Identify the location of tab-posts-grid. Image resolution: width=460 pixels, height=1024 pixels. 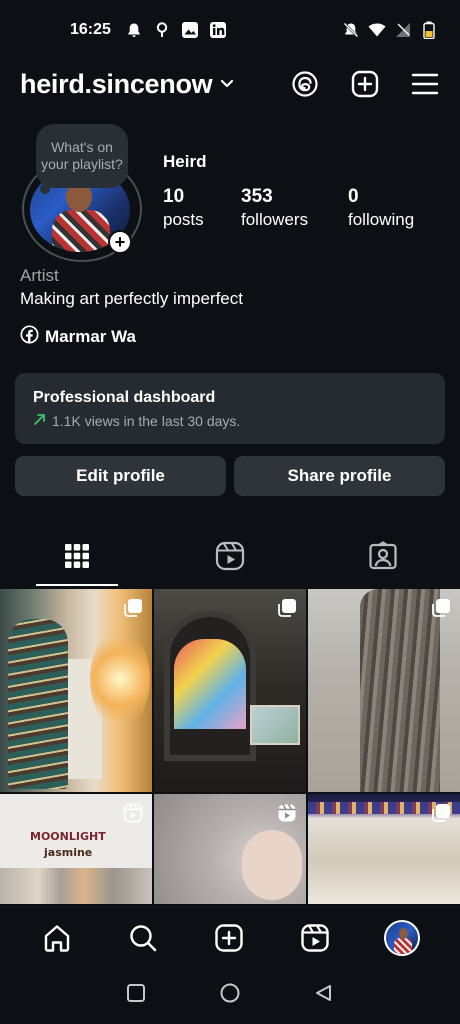
(76, 558).